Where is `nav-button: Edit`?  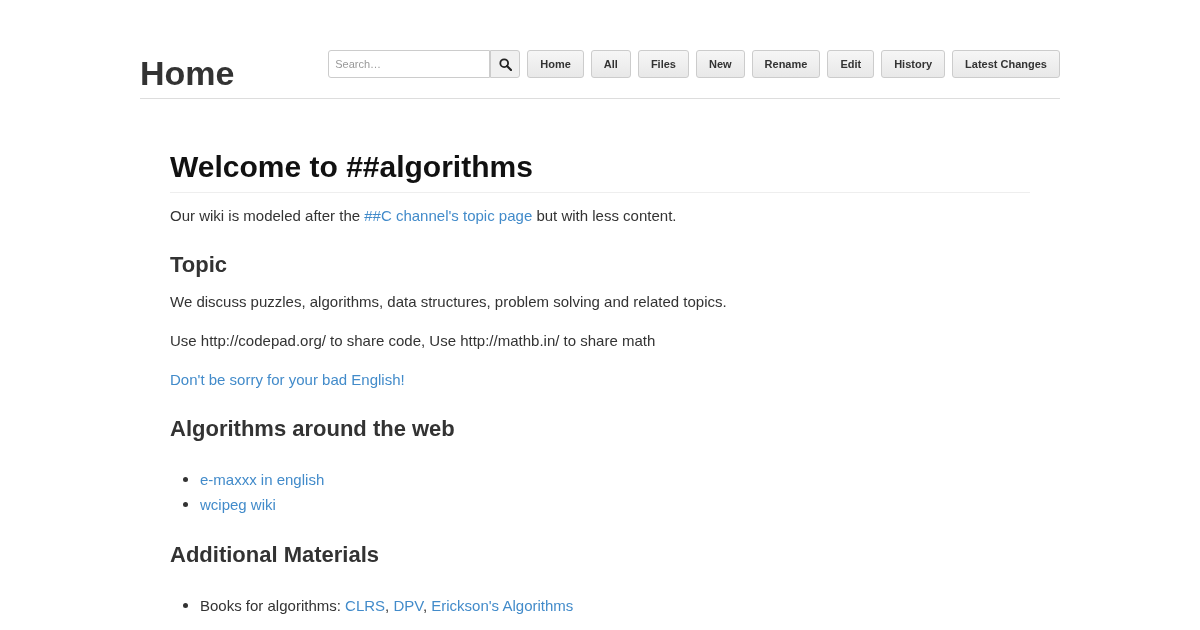 nav-button: Edit is located at coordinates (851, 64).